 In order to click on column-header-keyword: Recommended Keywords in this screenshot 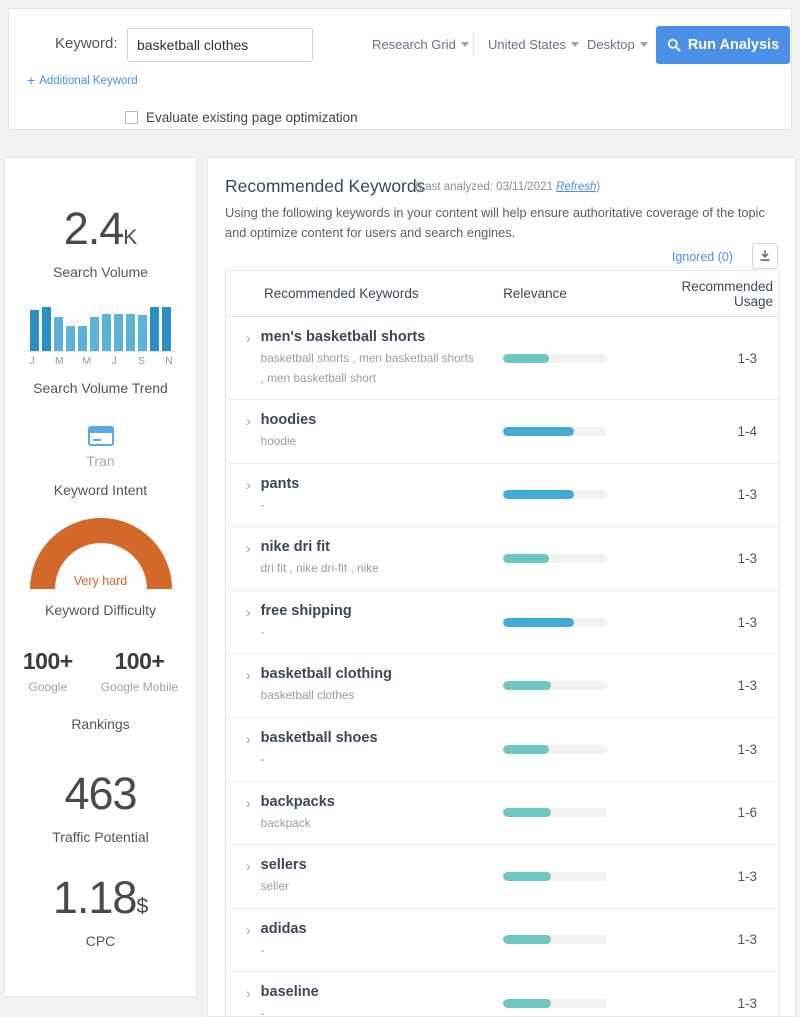, I will do `click(341, 293)`.